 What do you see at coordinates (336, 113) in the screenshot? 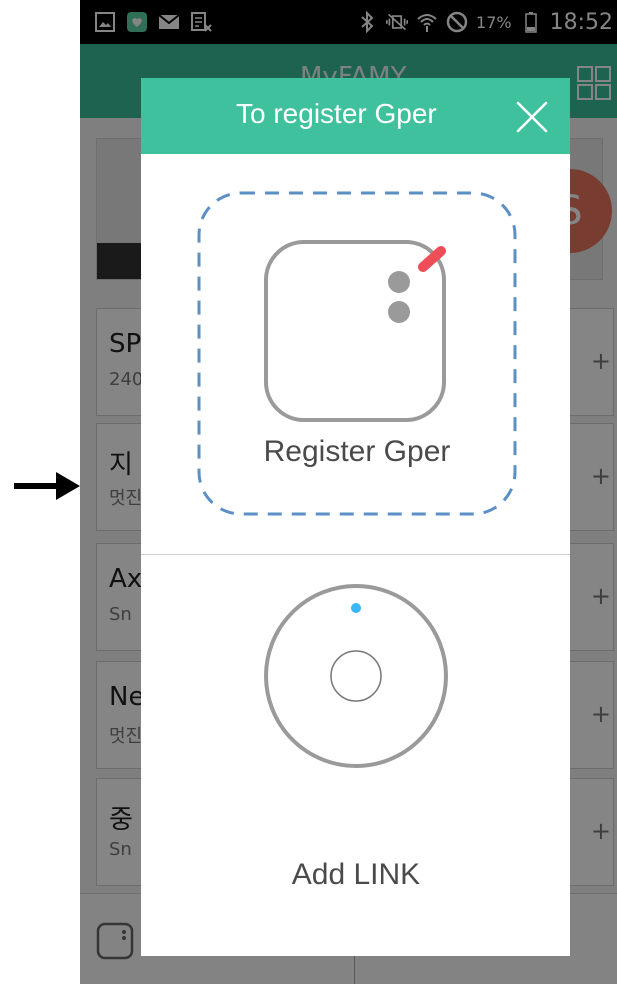
I see `dialog-title: To register Gper` at bounding box center [336, 113].